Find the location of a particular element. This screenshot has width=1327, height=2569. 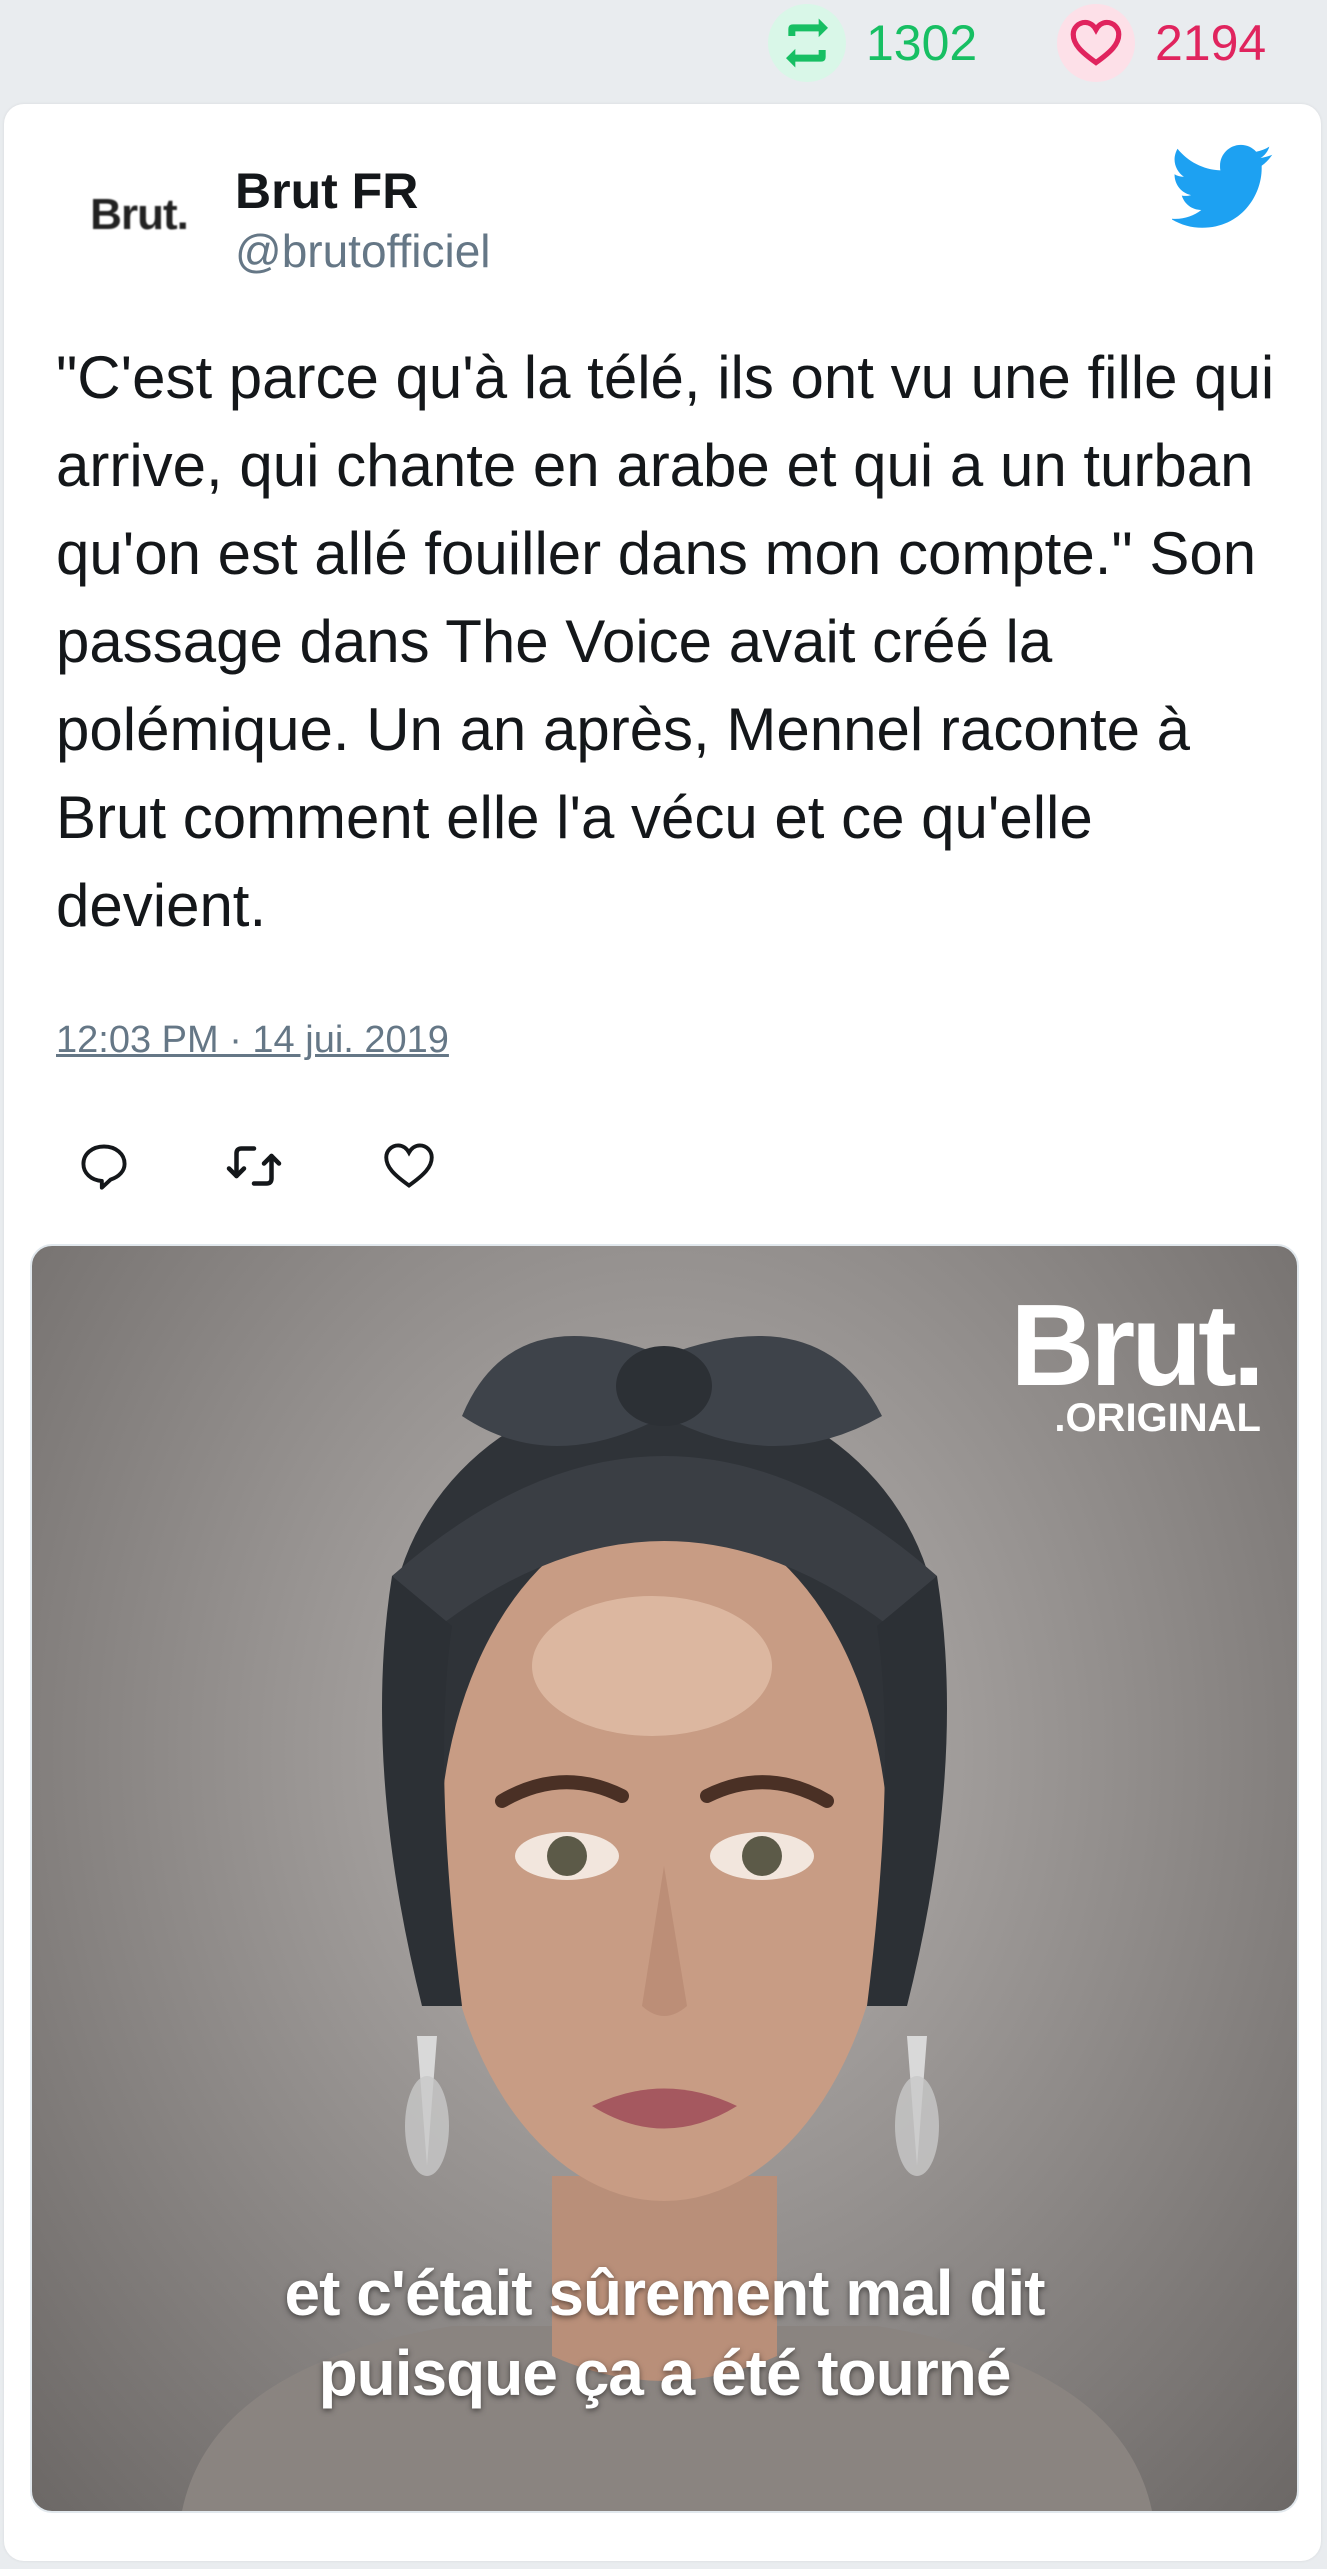

engagement-stats: 1302 2194 is located at coordinates (663, 50).